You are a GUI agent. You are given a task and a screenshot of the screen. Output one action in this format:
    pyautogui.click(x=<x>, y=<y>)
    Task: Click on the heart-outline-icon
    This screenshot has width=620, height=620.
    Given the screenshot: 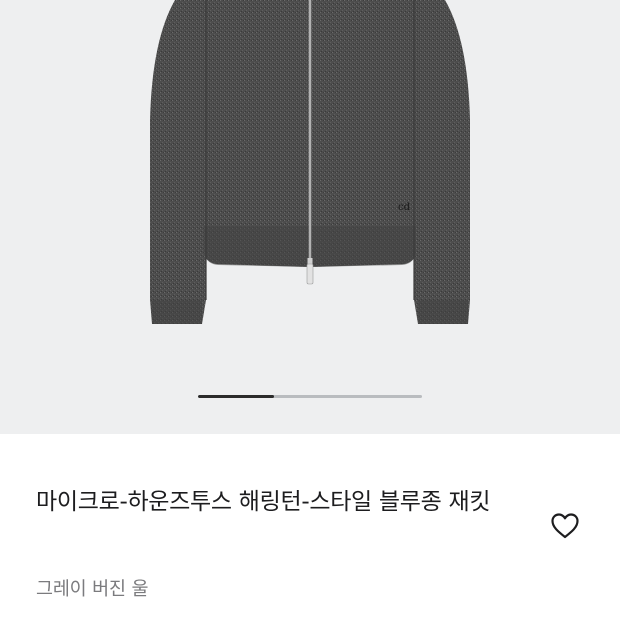 What is the action you would take?
    pyautogui.click(x=565, y=526)
    